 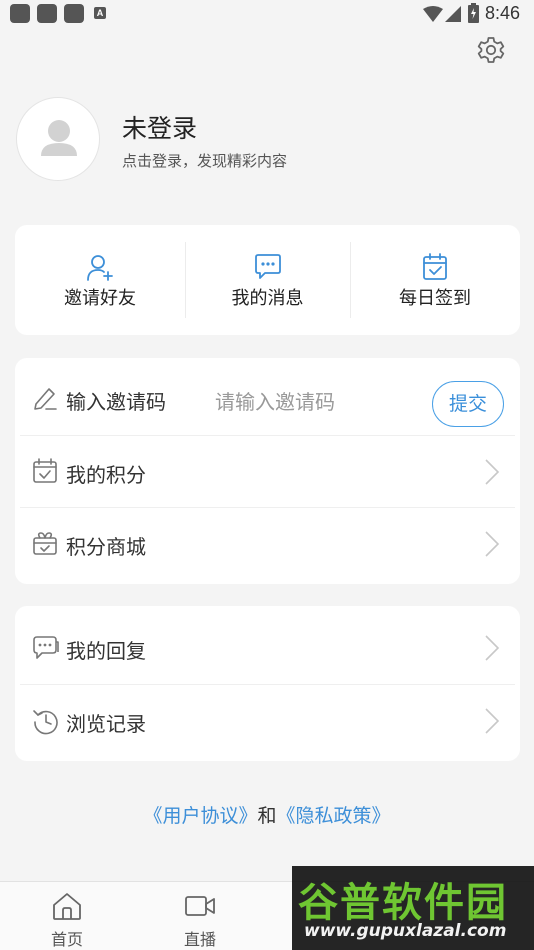 I want to click on invite-code-input: 请输入邀请码, so click(x=275, y=400).